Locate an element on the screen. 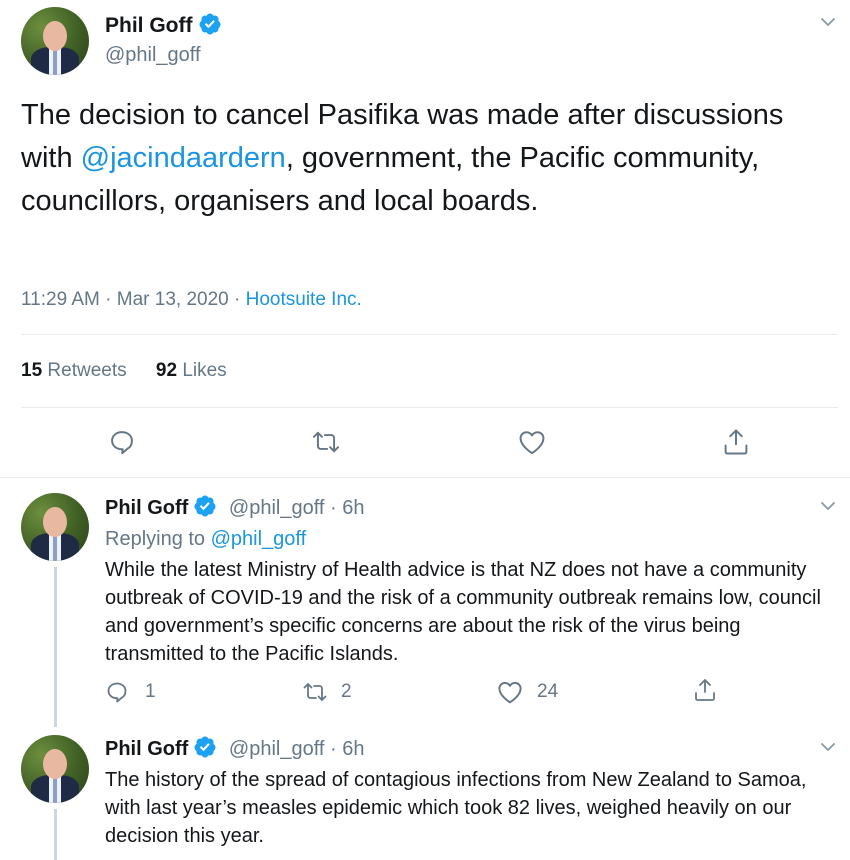 The height and width of the screenshot is (860, 850). replying-to: Replying to @phil_goff is located at coordinates (205, 539).